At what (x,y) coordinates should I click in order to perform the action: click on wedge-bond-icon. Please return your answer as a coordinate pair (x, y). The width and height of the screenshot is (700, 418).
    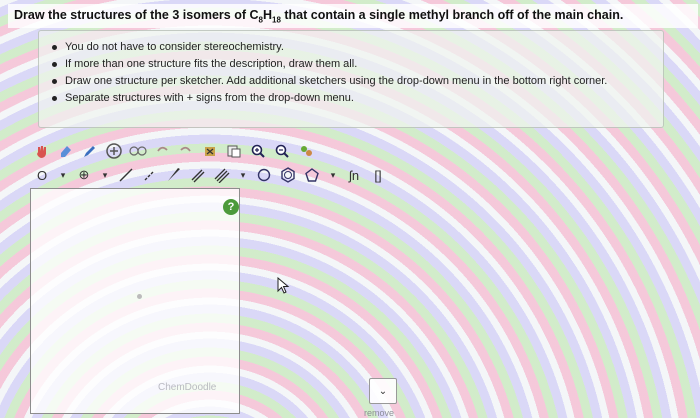
    Looking at the image, I should click on (174, 175).